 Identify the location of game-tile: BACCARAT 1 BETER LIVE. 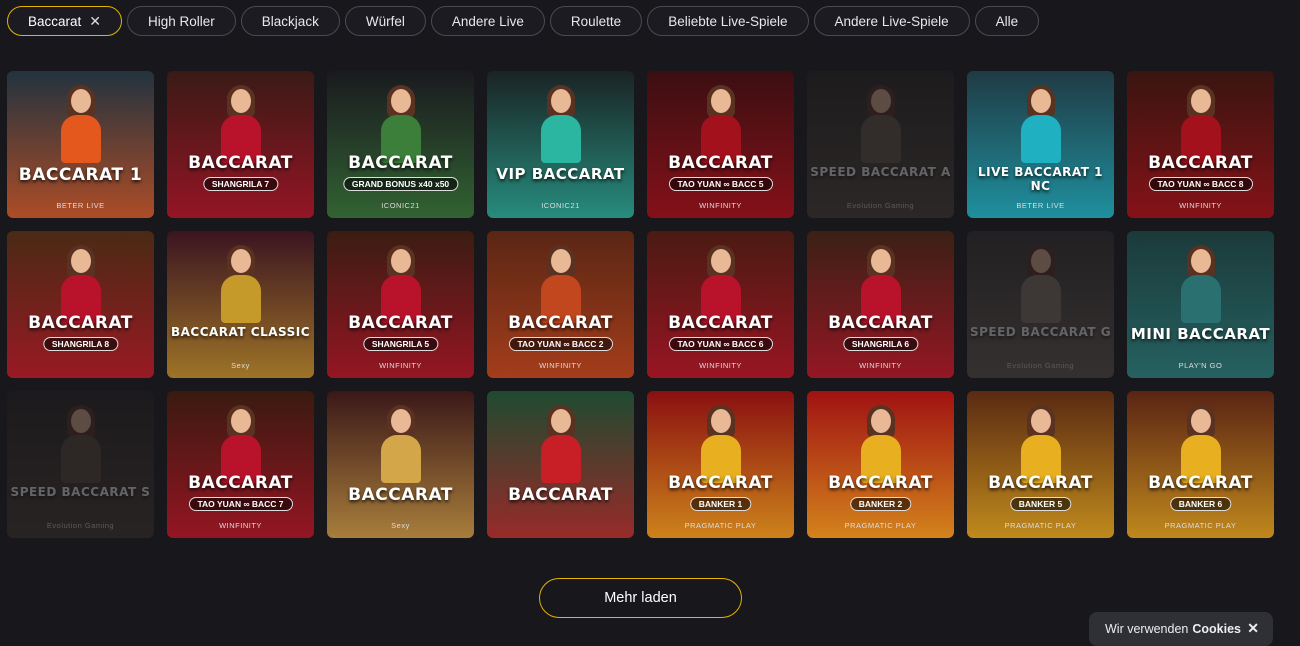
(80, 144).